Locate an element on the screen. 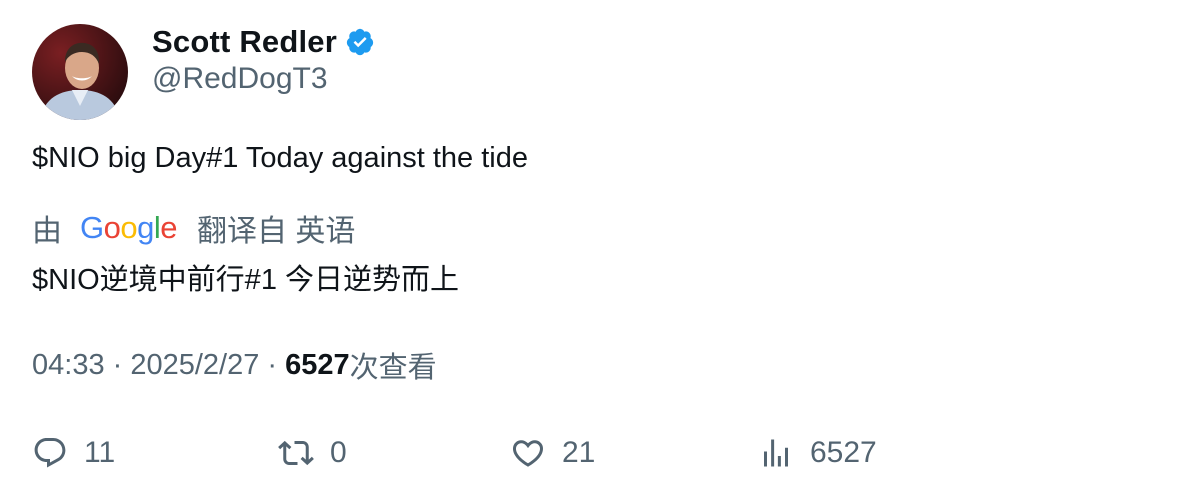 Image resolution: width=1196 pixels, height=498 pixels. tweet-text: $NIO big Day#1 Today against the tide is located at coordinates (280, 158).